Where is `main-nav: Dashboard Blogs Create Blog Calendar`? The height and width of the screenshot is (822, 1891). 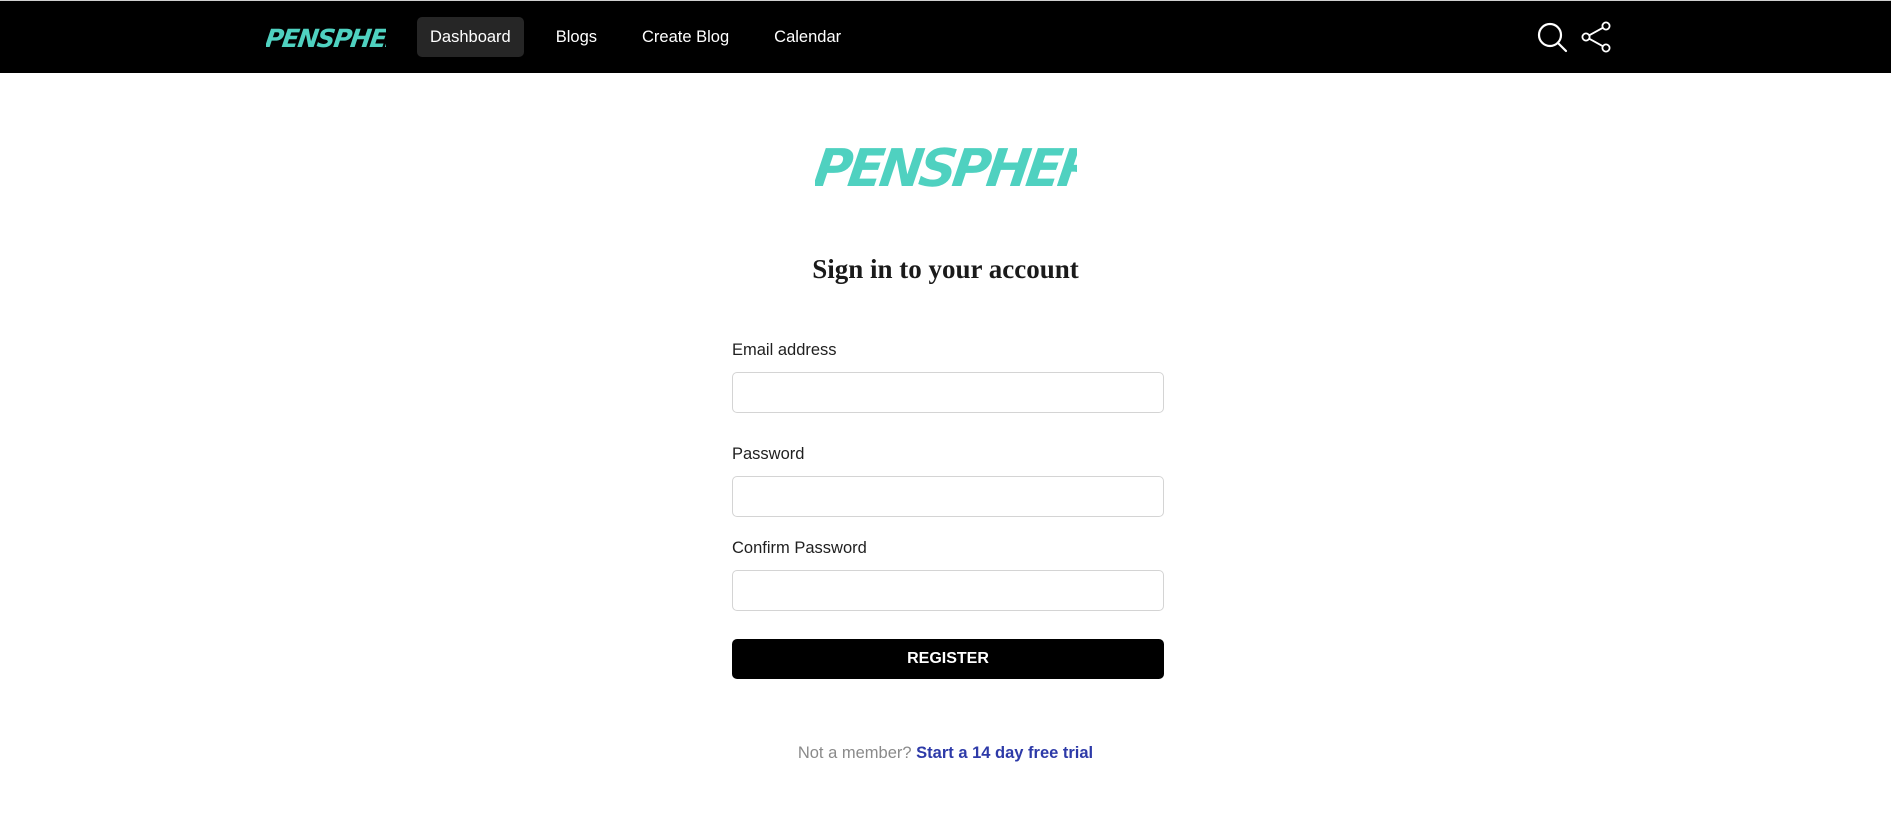
main-nav: Dashboard Blogs Create Blog Calendar is located at coordinates (645, 37).